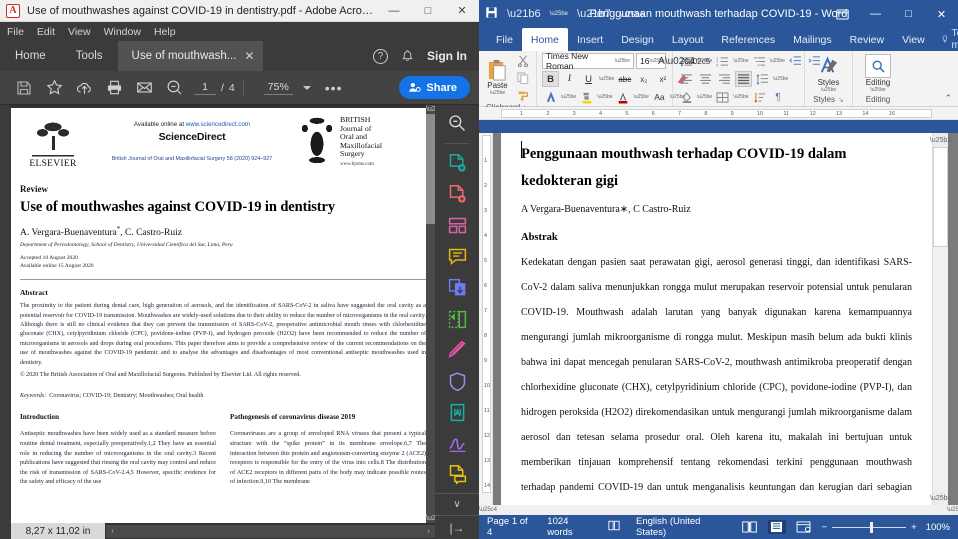 Image resolution: width=958 pixels, height=539 pixels. What do you see at coordinates (705, 79) in the screenshot?
I see `align-center-icon` at bounding box center [705, 79].